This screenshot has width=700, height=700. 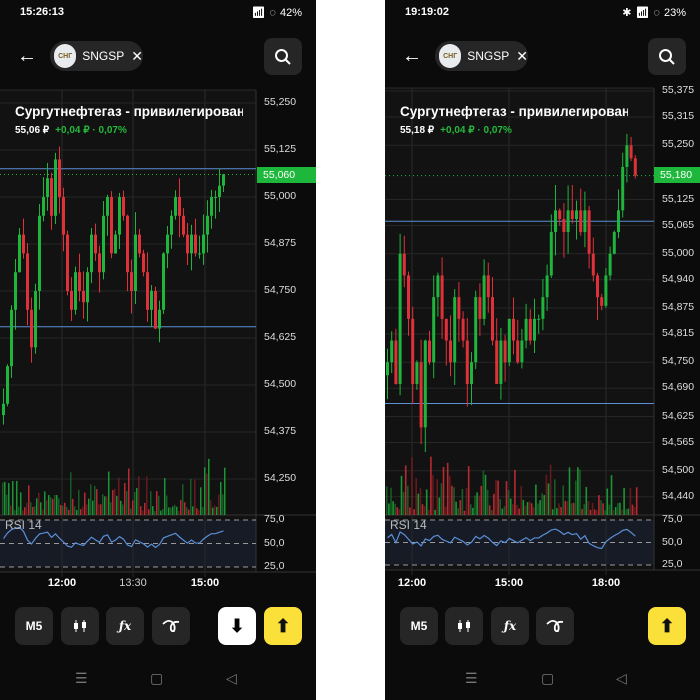 I want to click on price-axis-label: 54,250, so click(x=280, y=478).